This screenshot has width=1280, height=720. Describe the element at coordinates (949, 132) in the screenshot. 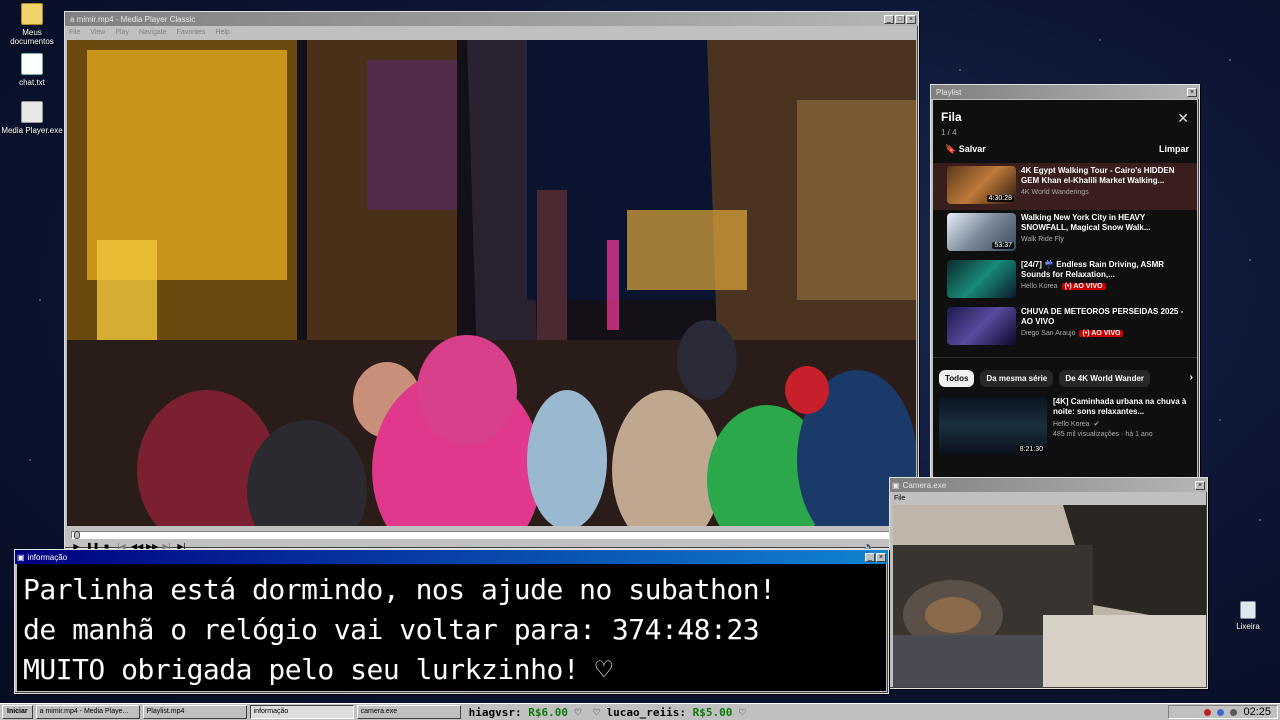

I see `queue-count: 1 / 4` at that location.